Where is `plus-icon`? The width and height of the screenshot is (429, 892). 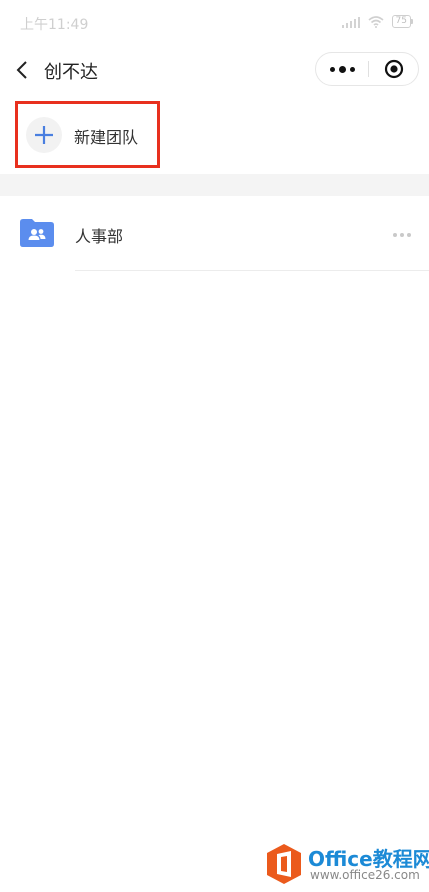
plus-icon is located at coordinates (44, 135).